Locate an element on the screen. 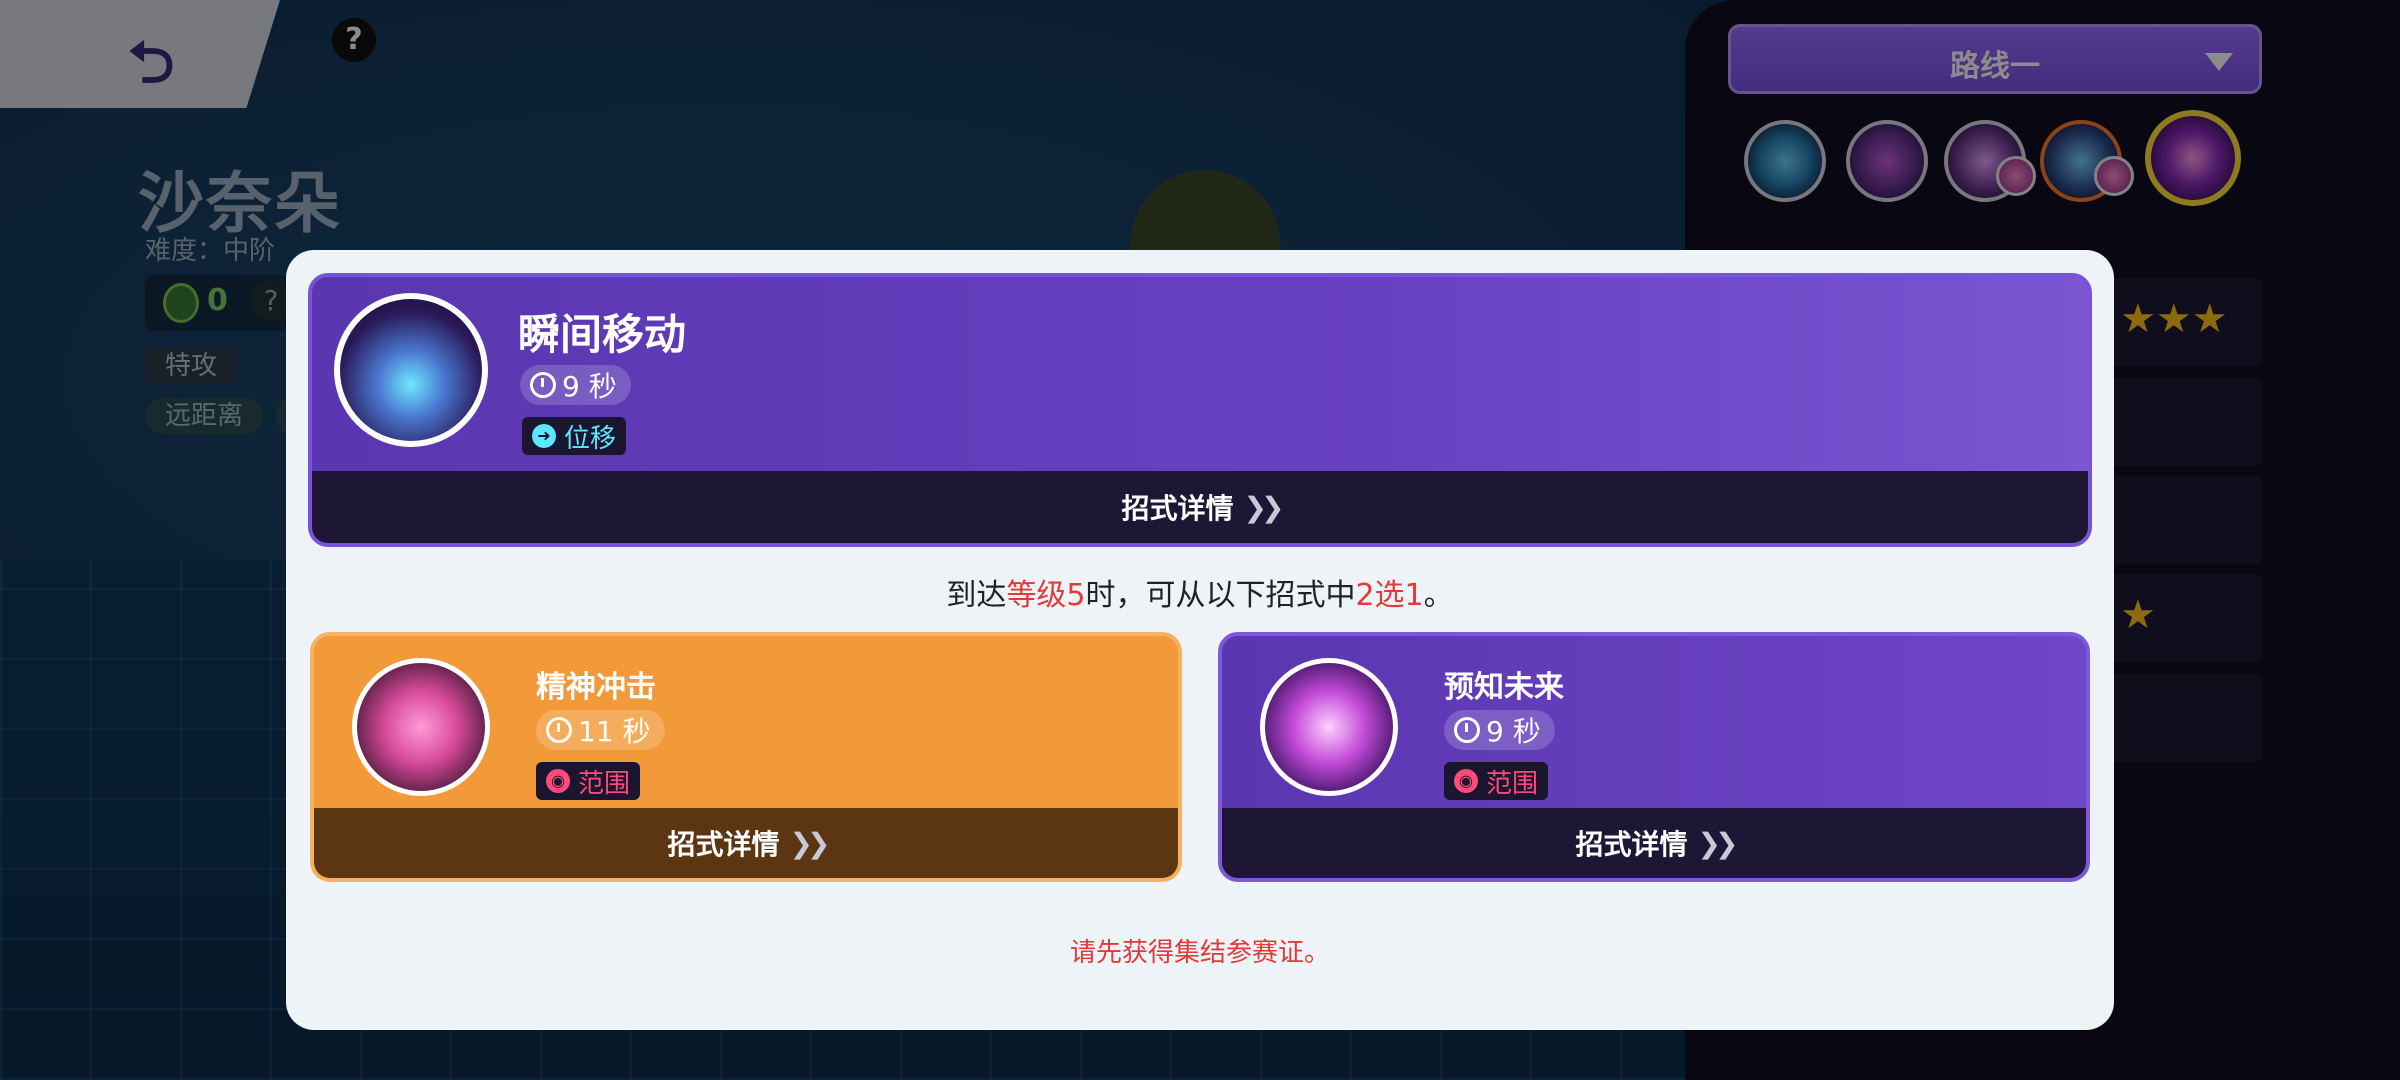 The width and height of the screenshot is (2400, 1080). cooldown-value: 11 秒 is located at coordinates (614, 731).